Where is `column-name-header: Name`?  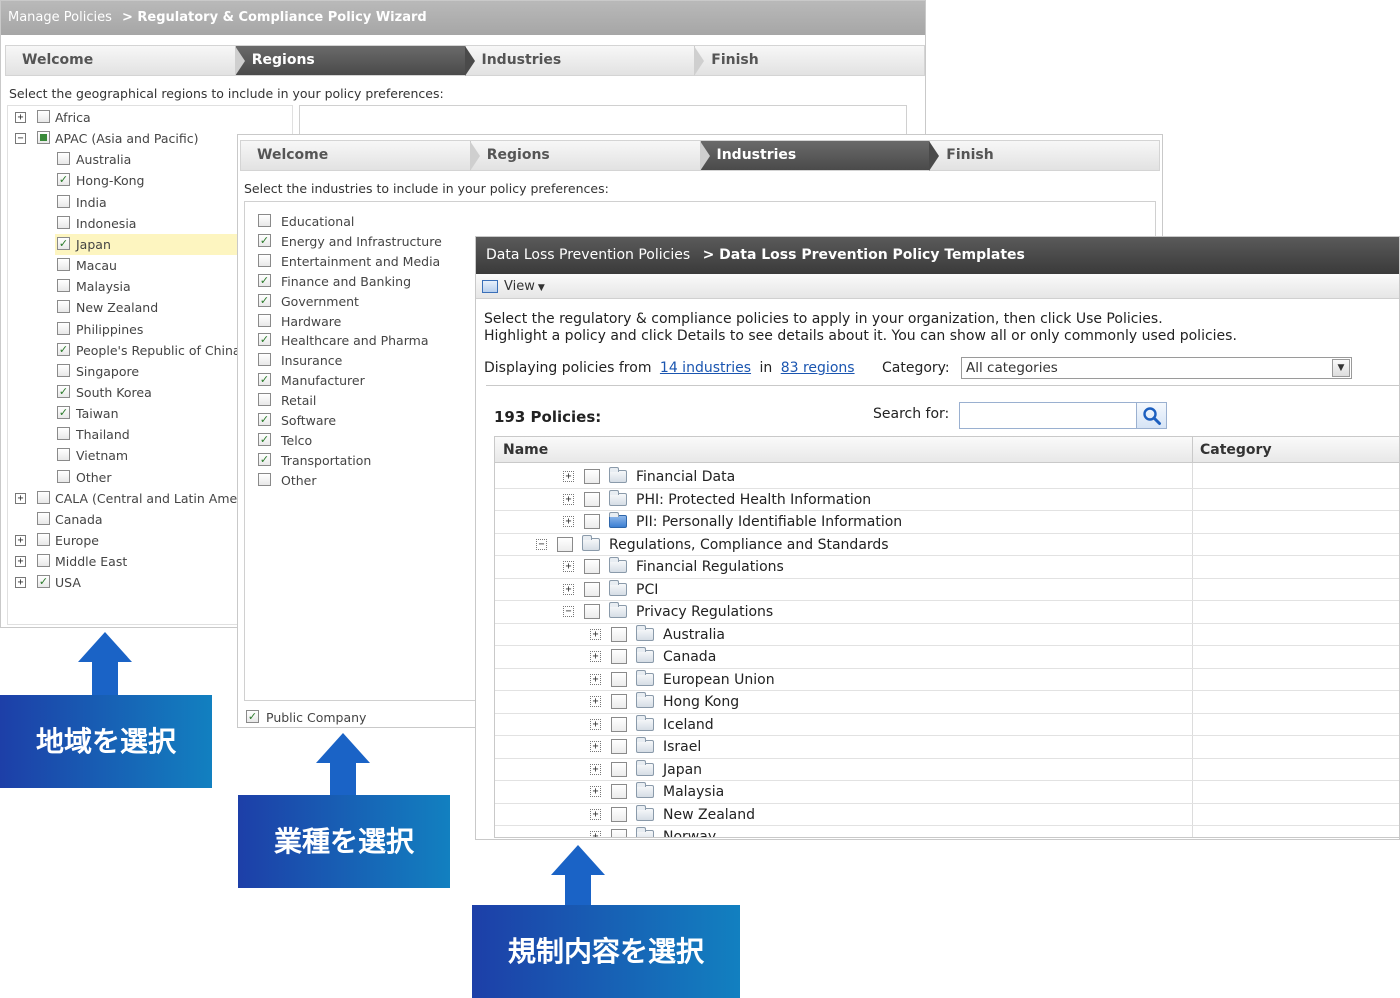
column-name-header: Name is located at coordinates (525, 450).